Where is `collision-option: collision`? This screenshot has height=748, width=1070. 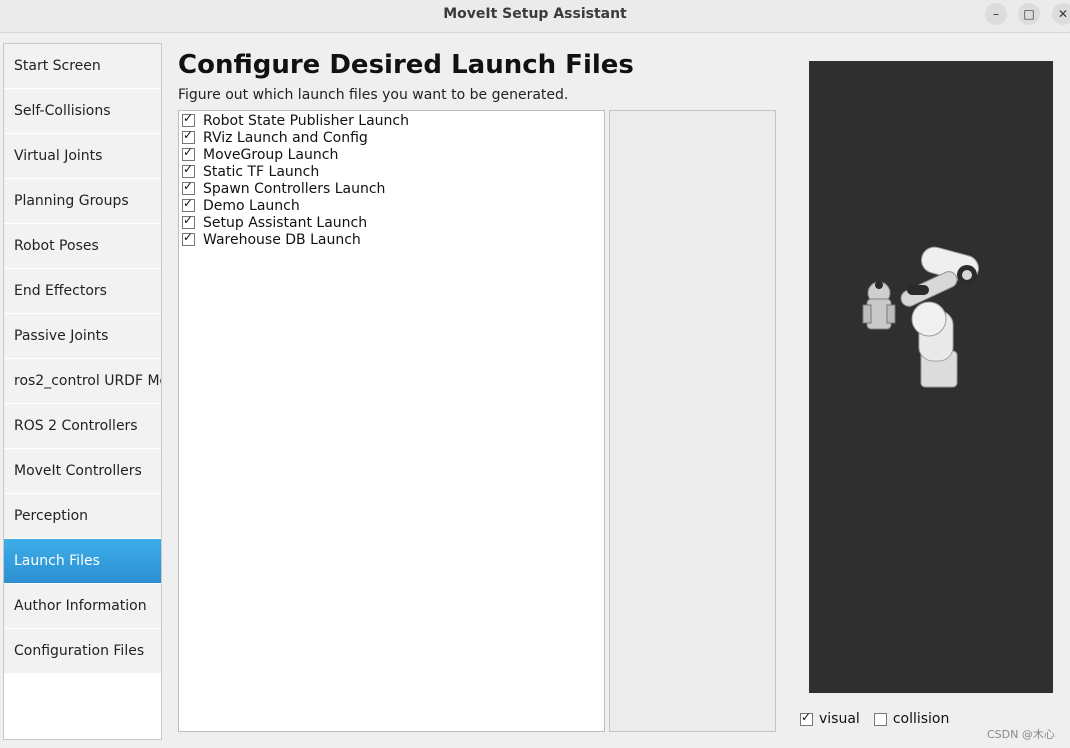
collision-option: collision is located at coordinates (911, 719).